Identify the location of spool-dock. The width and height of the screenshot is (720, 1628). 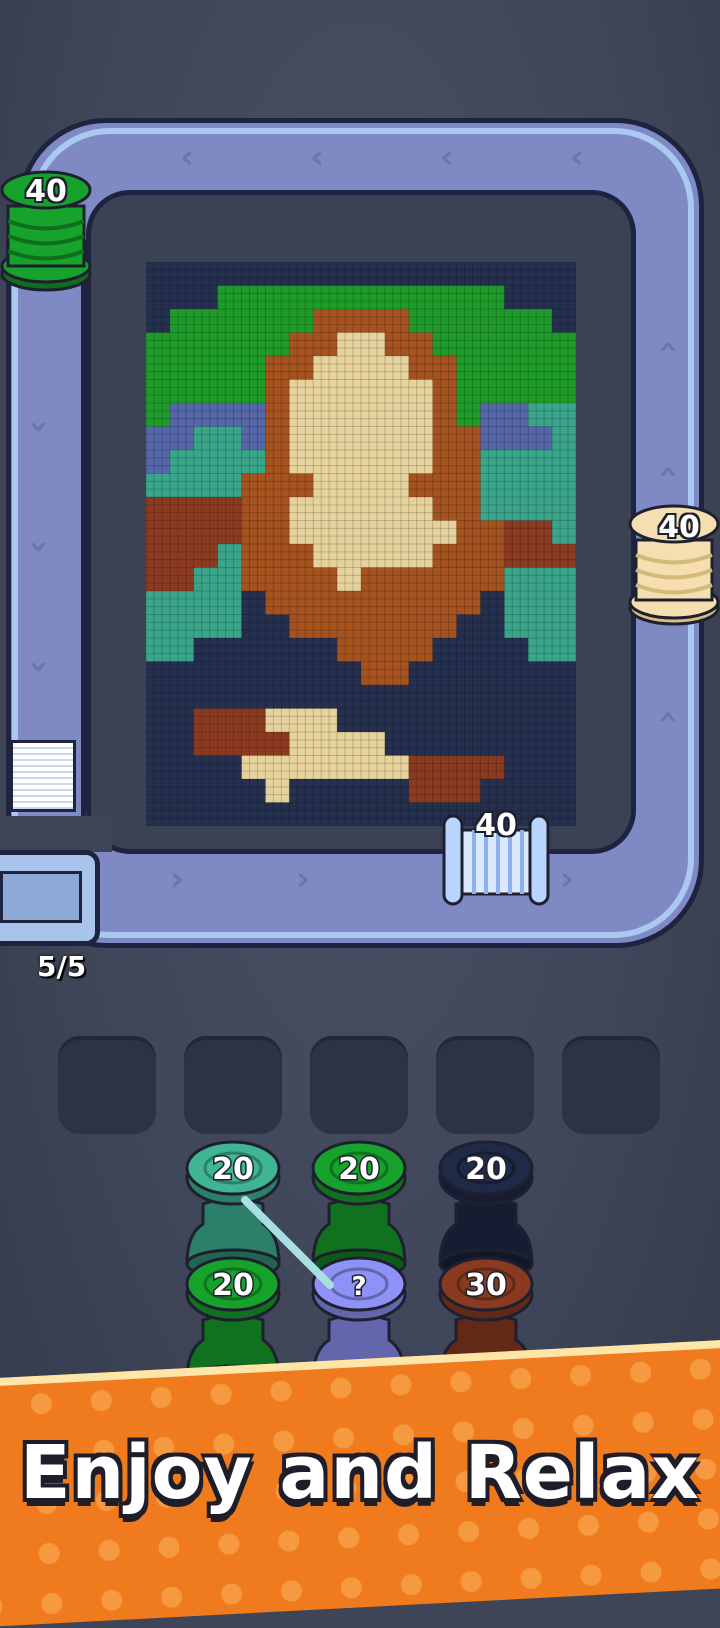
(50, 898).